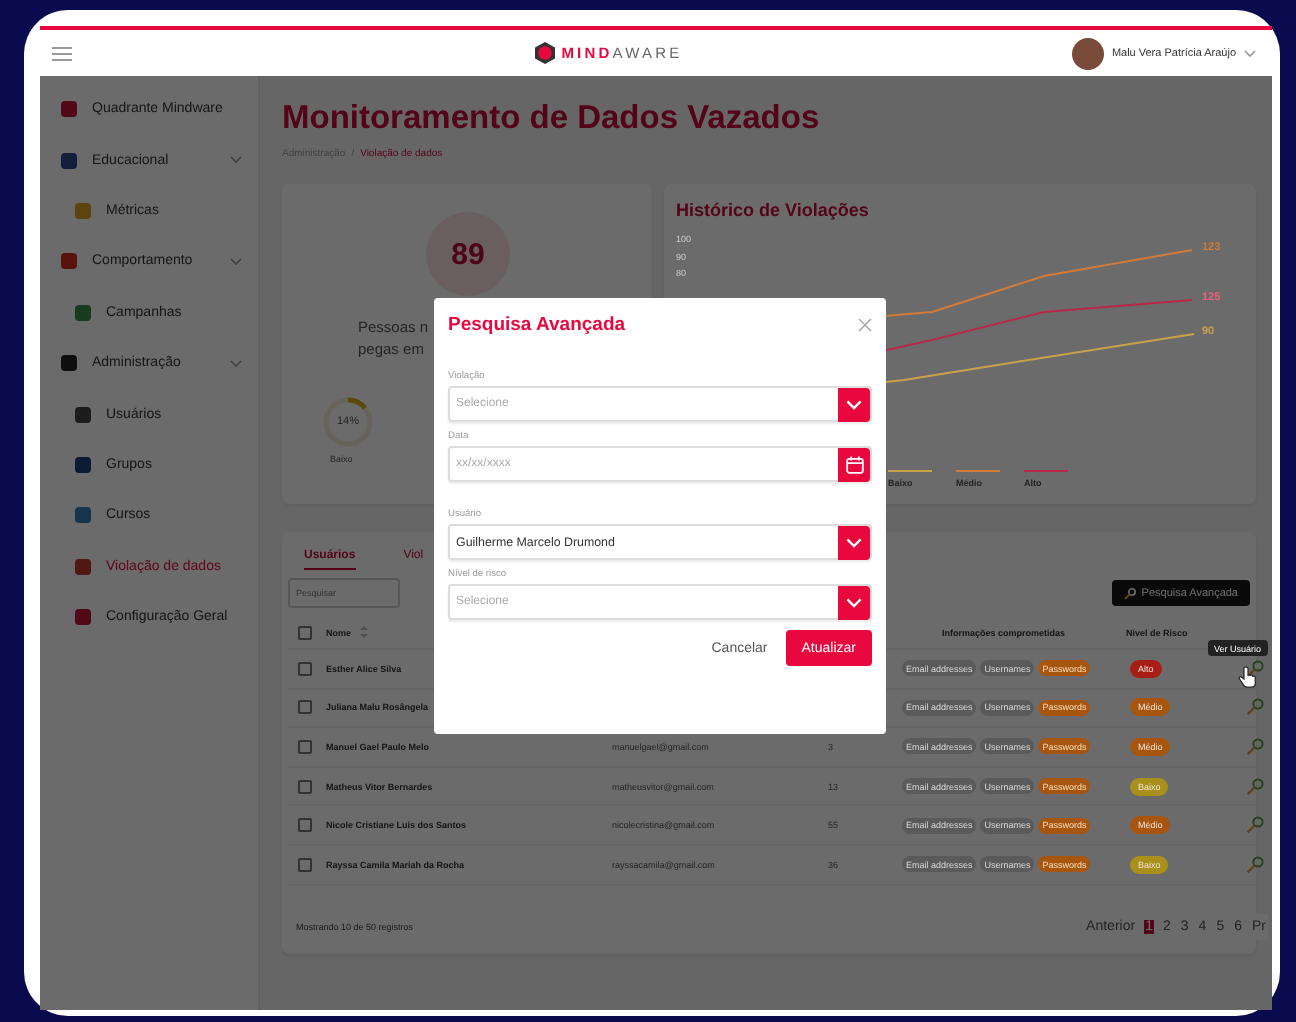 Image resolution: width=1296 pixels, height=1022 pixels. What do you see at coordinates (865, 325) in the screenshot?
I see `close-icon` at bounding box center [865, 325].